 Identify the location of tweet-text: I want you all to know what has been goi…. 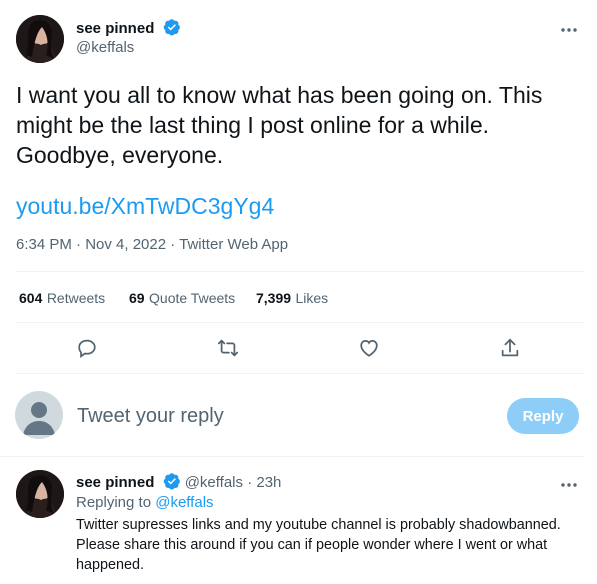
(301, 125).